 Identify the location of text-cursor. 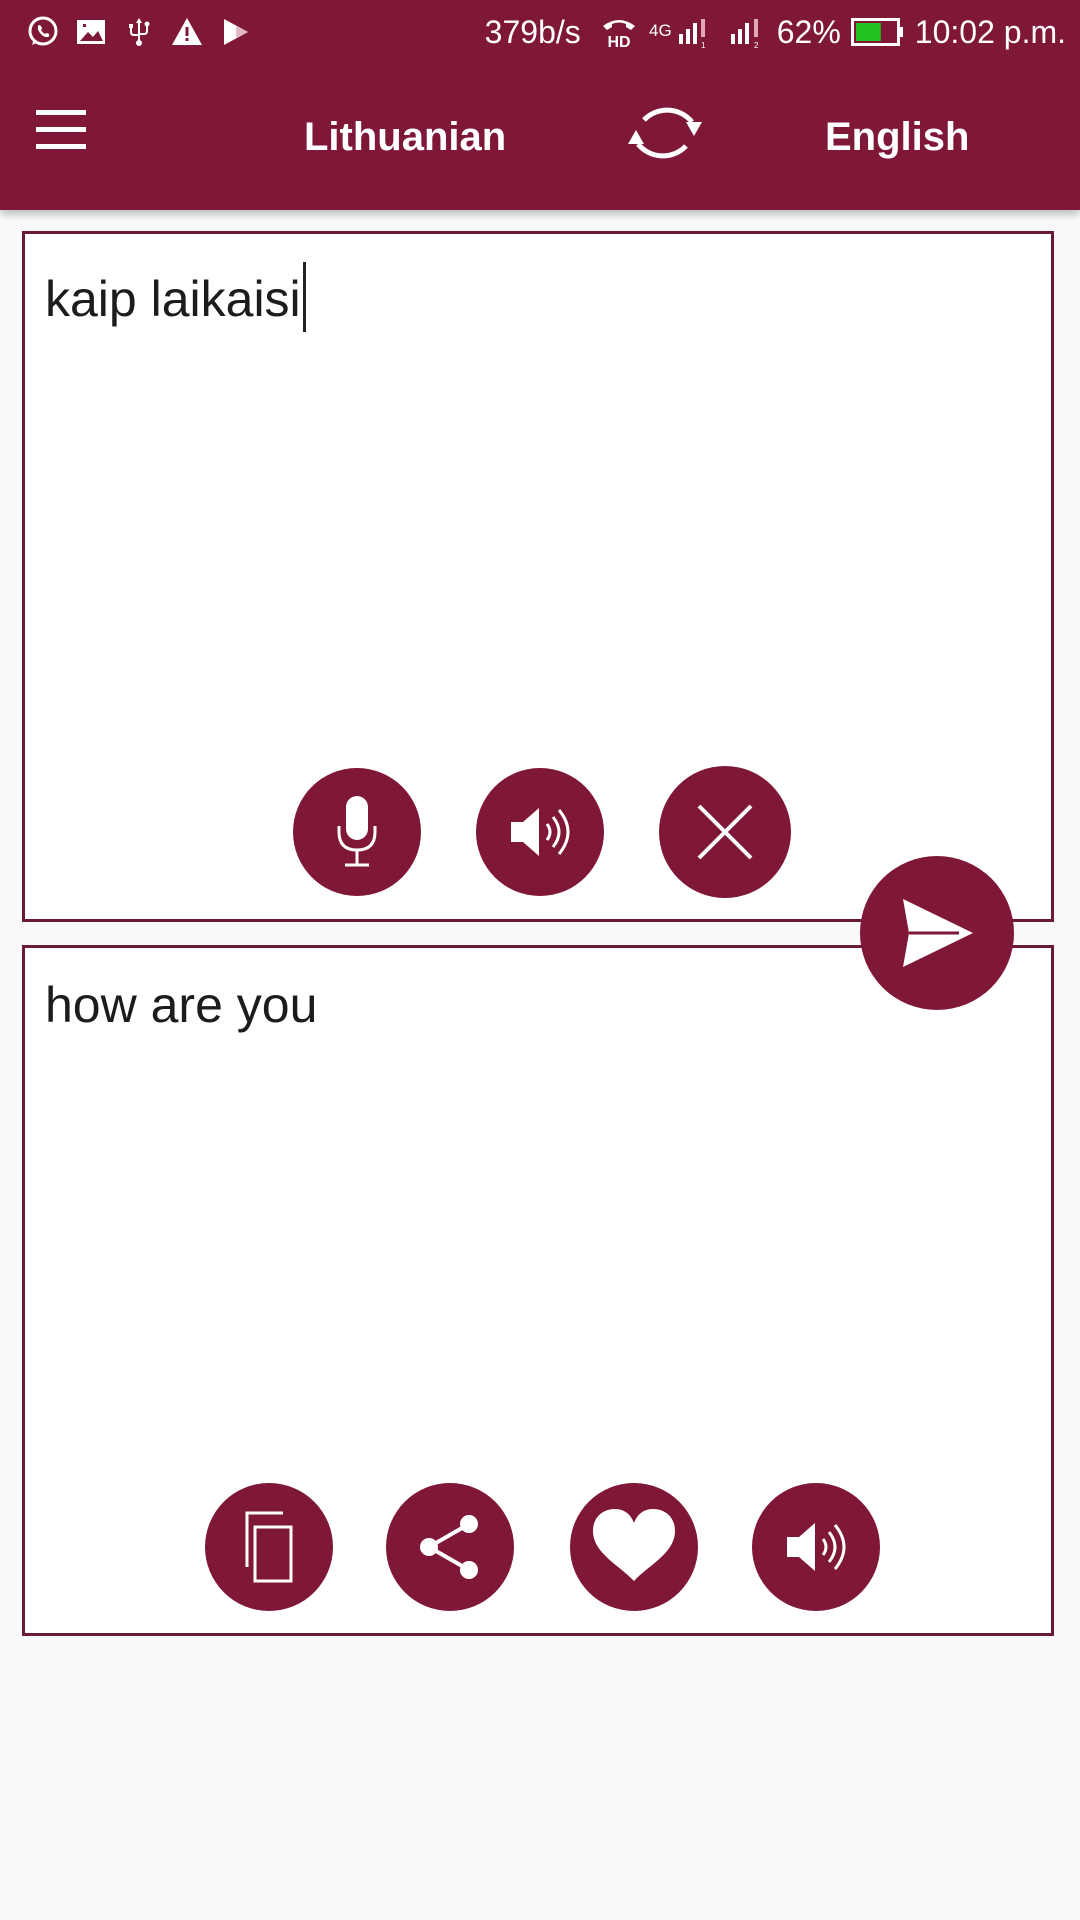
(304, 297).